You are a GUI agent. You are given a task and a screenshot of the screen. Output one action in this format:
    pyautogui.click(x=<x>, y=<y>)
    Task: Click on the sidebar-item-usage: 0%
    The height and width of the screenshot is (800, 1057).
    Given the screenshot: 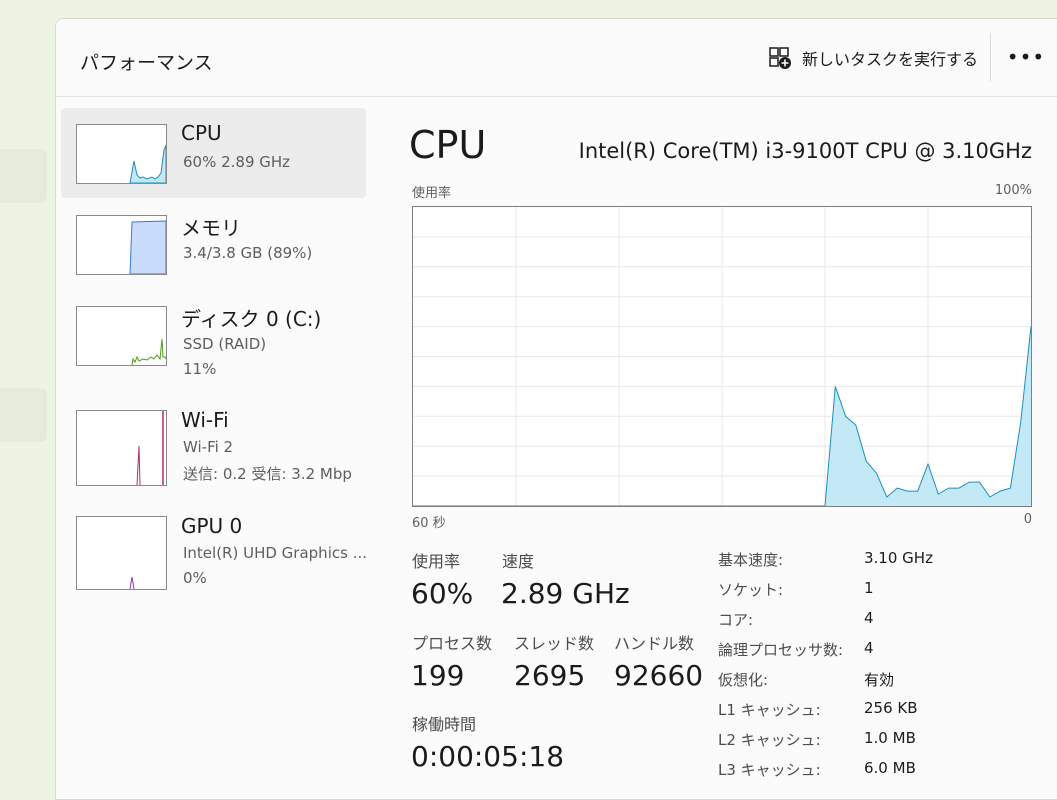 What is the action you would take?
    pyautogui.click(x=195, y=578)
    